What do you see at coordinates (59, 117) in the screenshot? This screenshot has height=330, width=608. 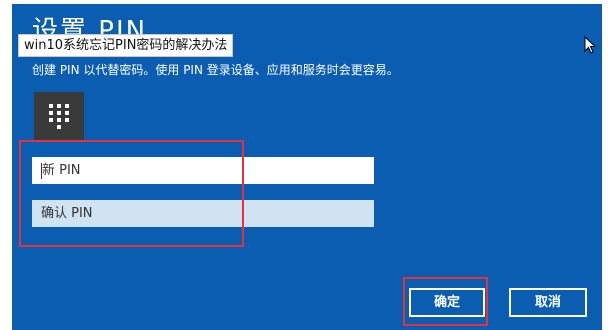 I see `keypad-icon` at bounding box center [59, 117].